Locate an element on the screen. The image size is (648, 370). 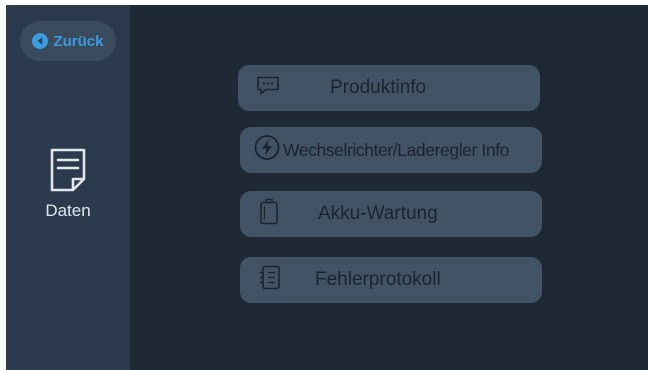
akku-wartung-label: Akku-Wartung is located at coordinates (378, 213).